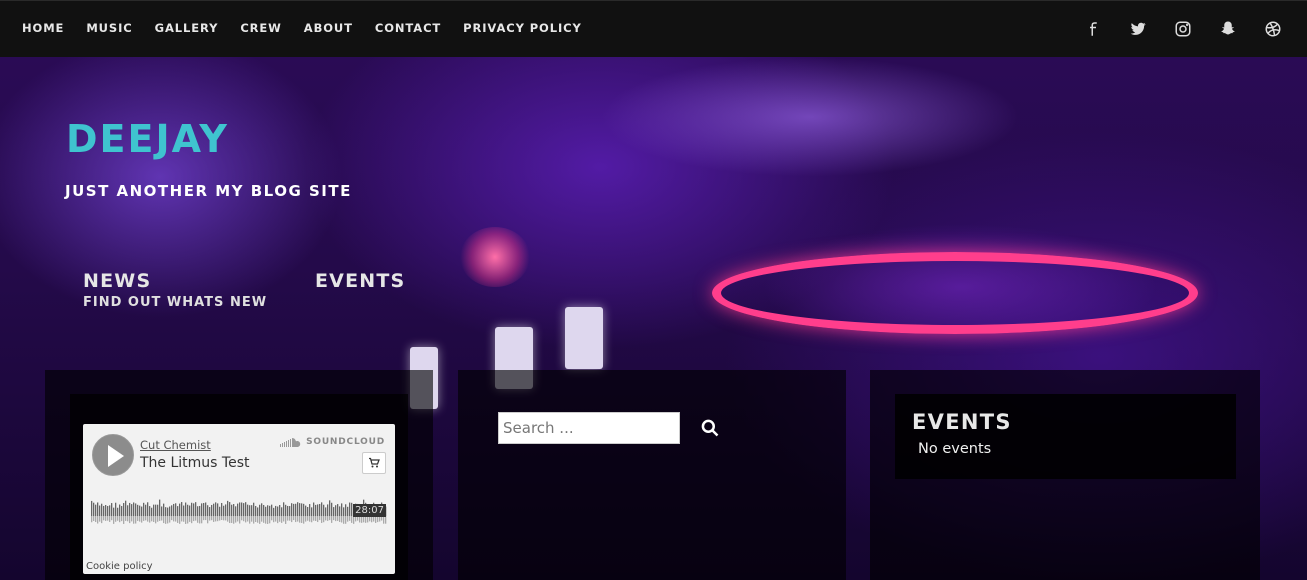 This screenshot has height=580, width=1307. Describe the element at coordinates (328, 28) in the screenshot. I see `nav-item-about: ABOUT` at that location.